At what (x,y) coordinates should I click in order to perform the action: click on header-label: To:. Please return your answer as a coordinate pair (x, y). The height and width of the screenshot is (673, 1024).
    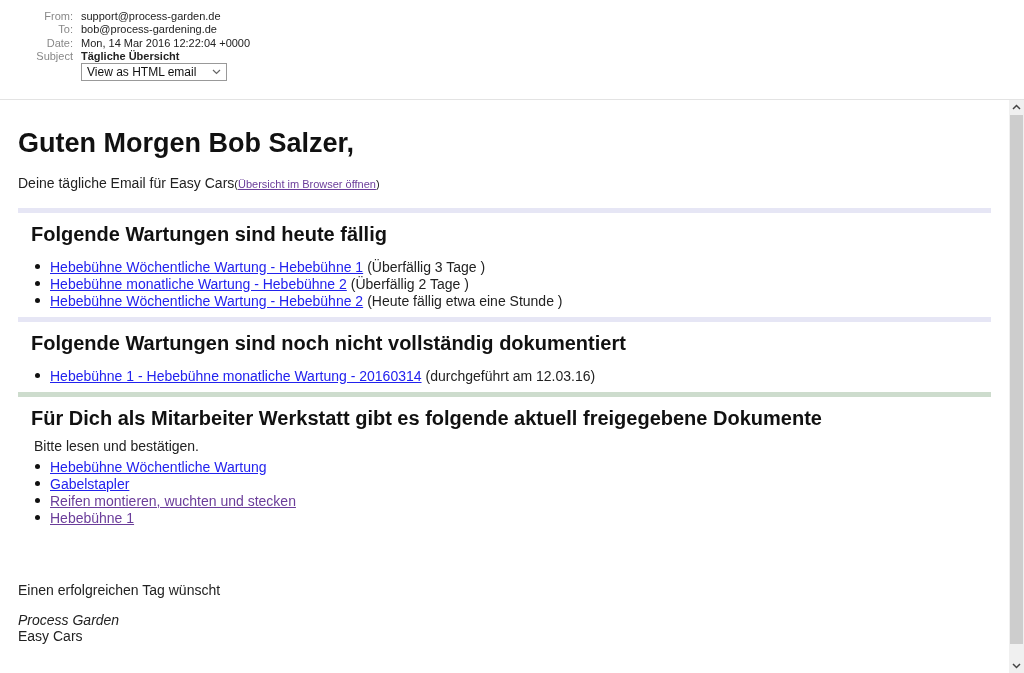
    Looking at the image, I should click on (65, 29).